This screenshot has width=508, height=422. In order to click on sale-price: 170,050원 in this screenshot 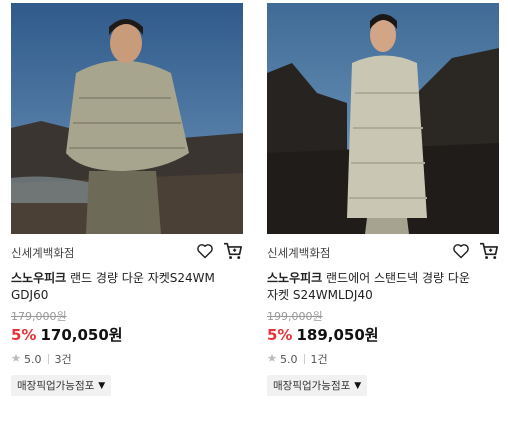, I will do `click(81, 335)`.